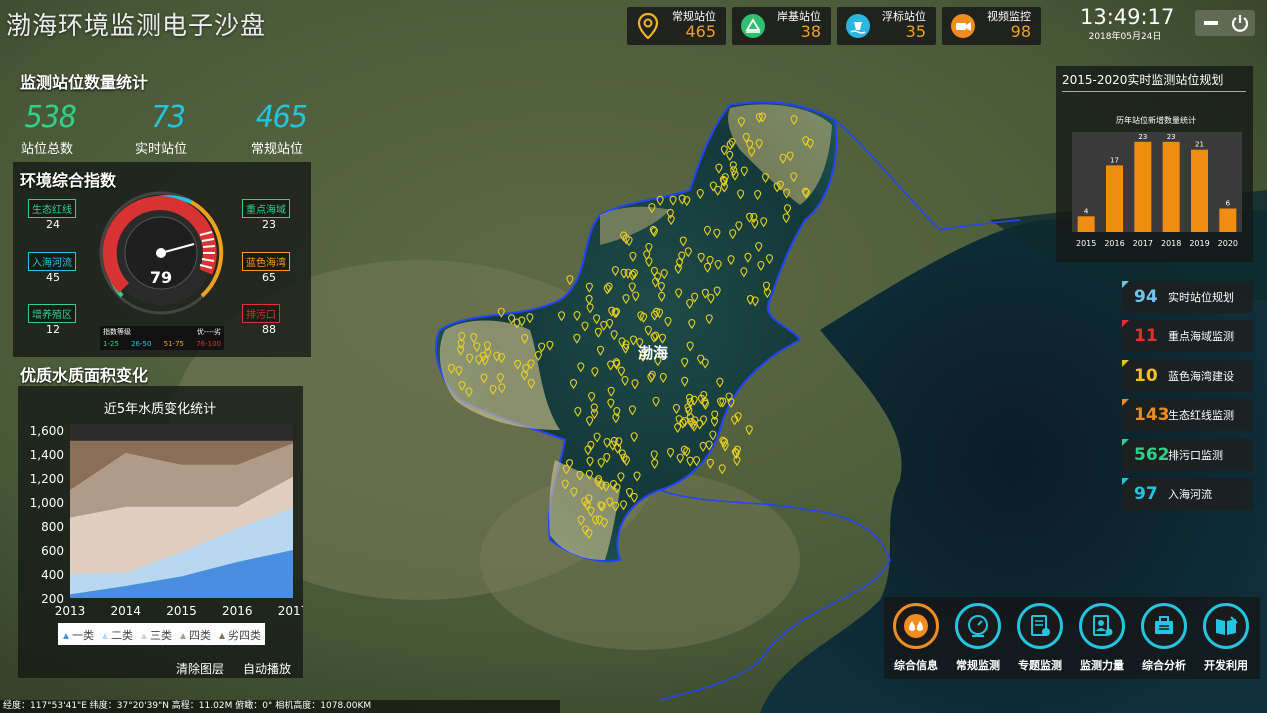 This screenshot has width=1267, height=713. I want to click on bar-chart-title: 历年站位新增数量统计, so click(1156, 120).